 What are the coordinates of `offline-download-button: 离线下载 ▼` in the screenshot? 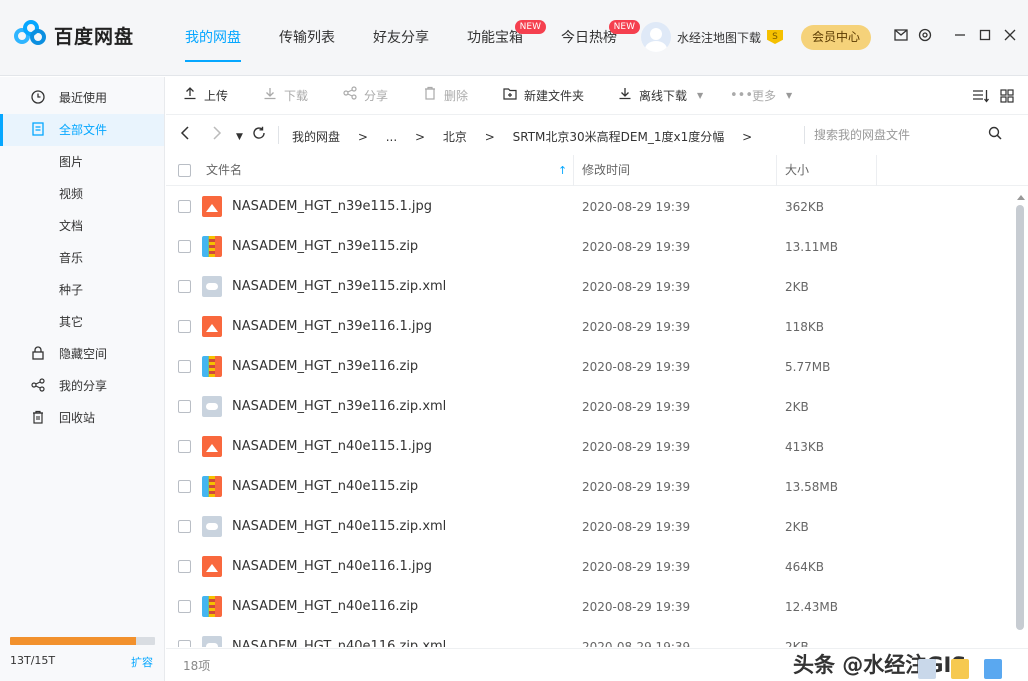 It's located at (660, 96).